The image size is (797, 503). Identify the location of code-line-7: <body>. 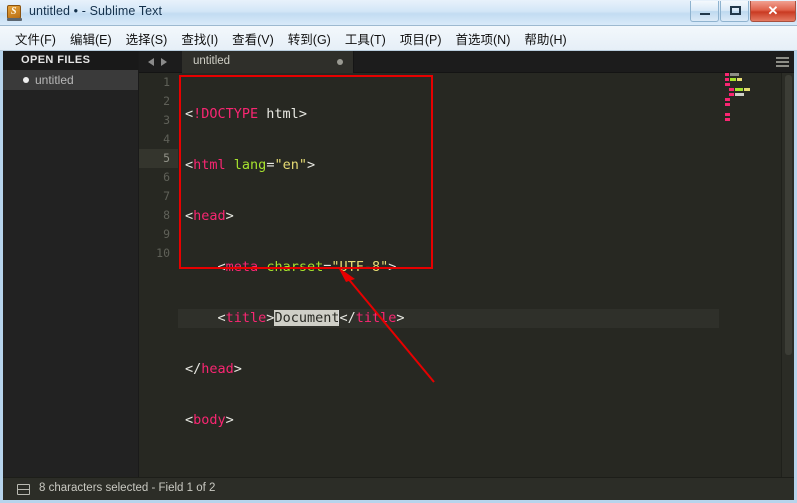
(486, 420).